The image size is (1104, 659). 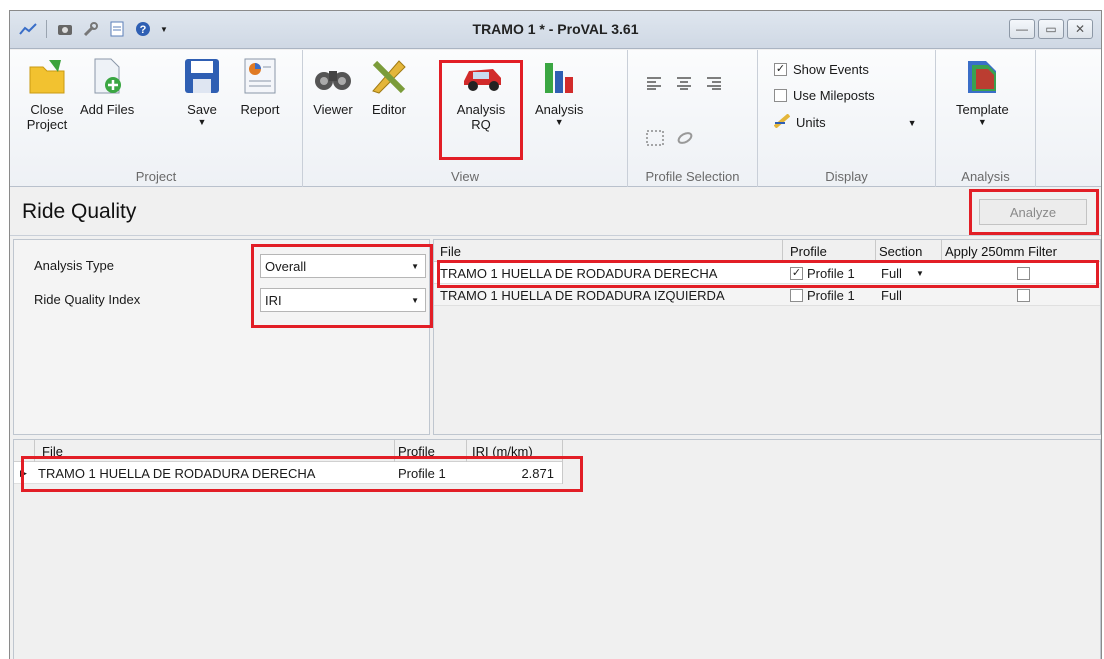 I want to click on maximize-button: ▭, so click(x=1051, y=29).